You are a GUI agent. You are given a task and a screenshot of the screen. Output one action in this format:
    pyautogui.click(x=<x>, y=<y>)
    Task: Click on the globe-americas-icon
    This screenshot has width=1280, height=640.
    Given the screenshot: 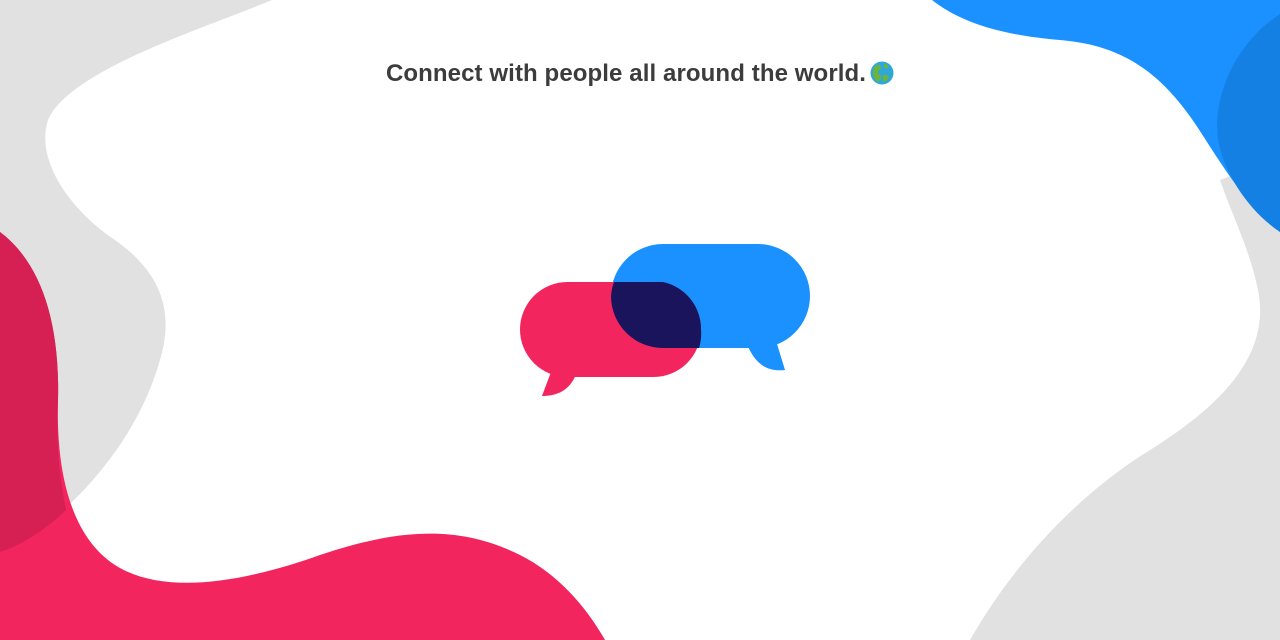 What is the action you would take?
    pyautogui.click(x=882, y=73)
    